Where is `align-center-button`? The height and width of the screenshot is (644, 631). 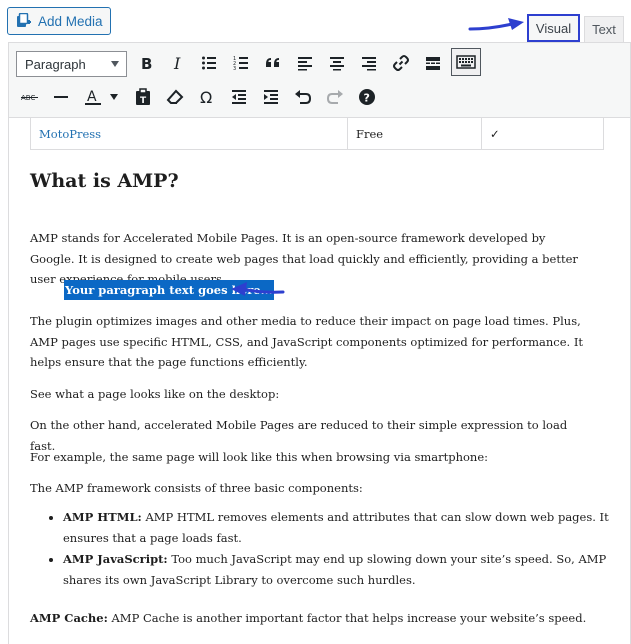
align-center-button is located at coordinates (337, 63).